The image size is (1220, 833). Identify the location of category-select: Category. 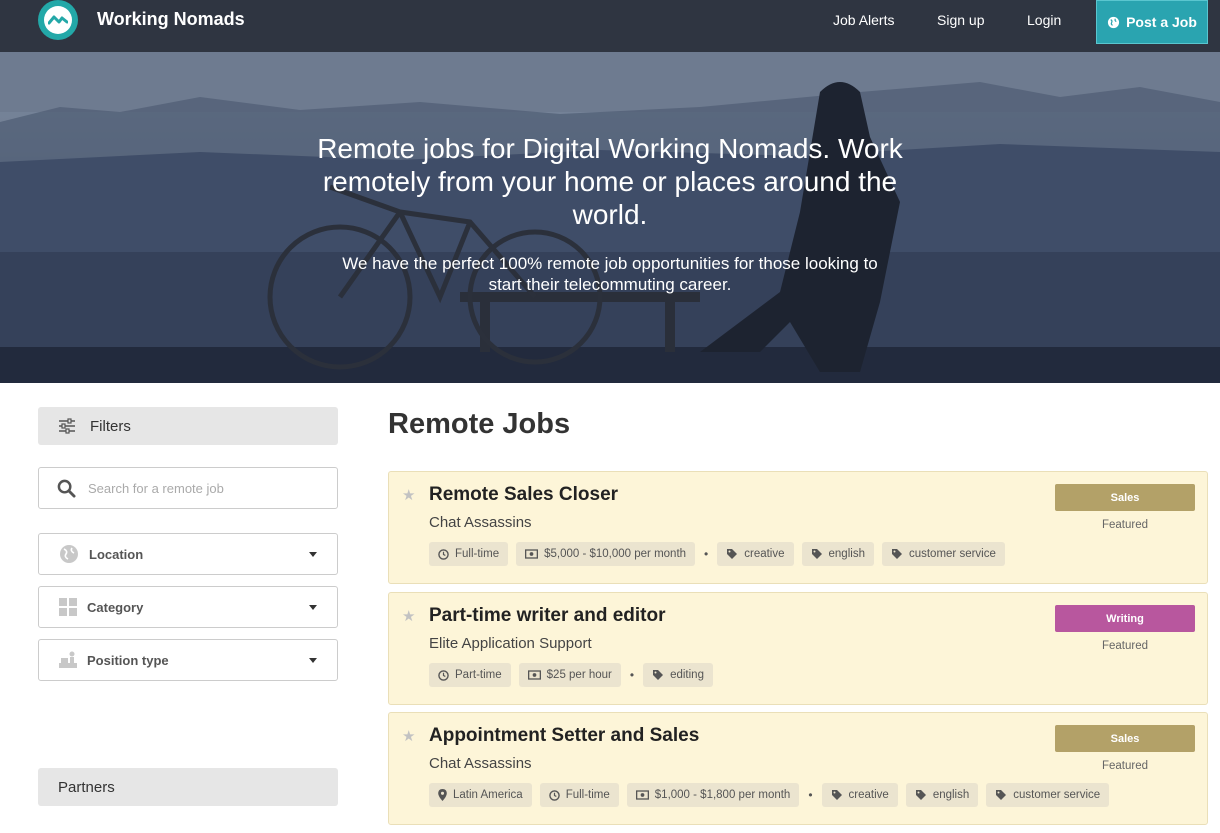
(188, 607).